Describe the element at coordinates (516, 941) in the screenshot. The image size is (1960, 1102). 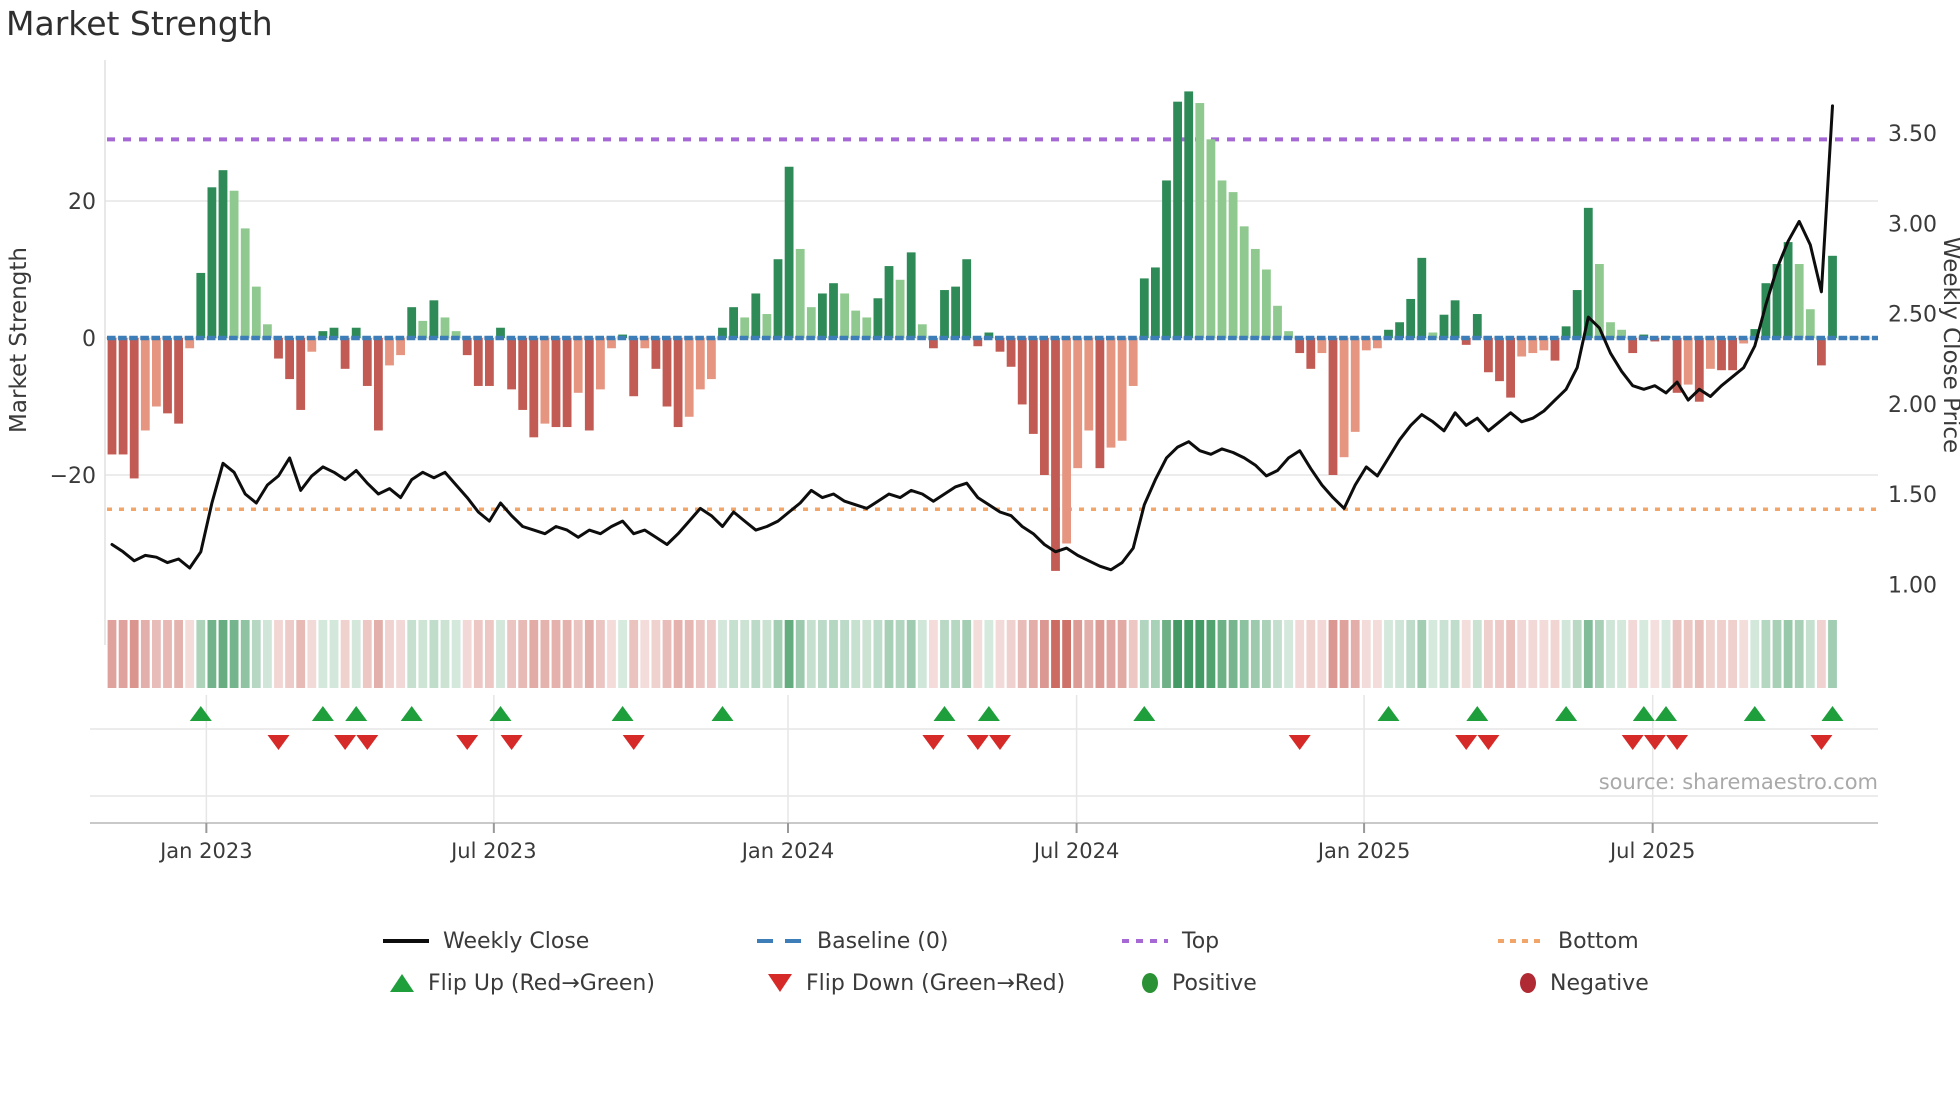
I see `legend-label: Weekly Close` at that location.